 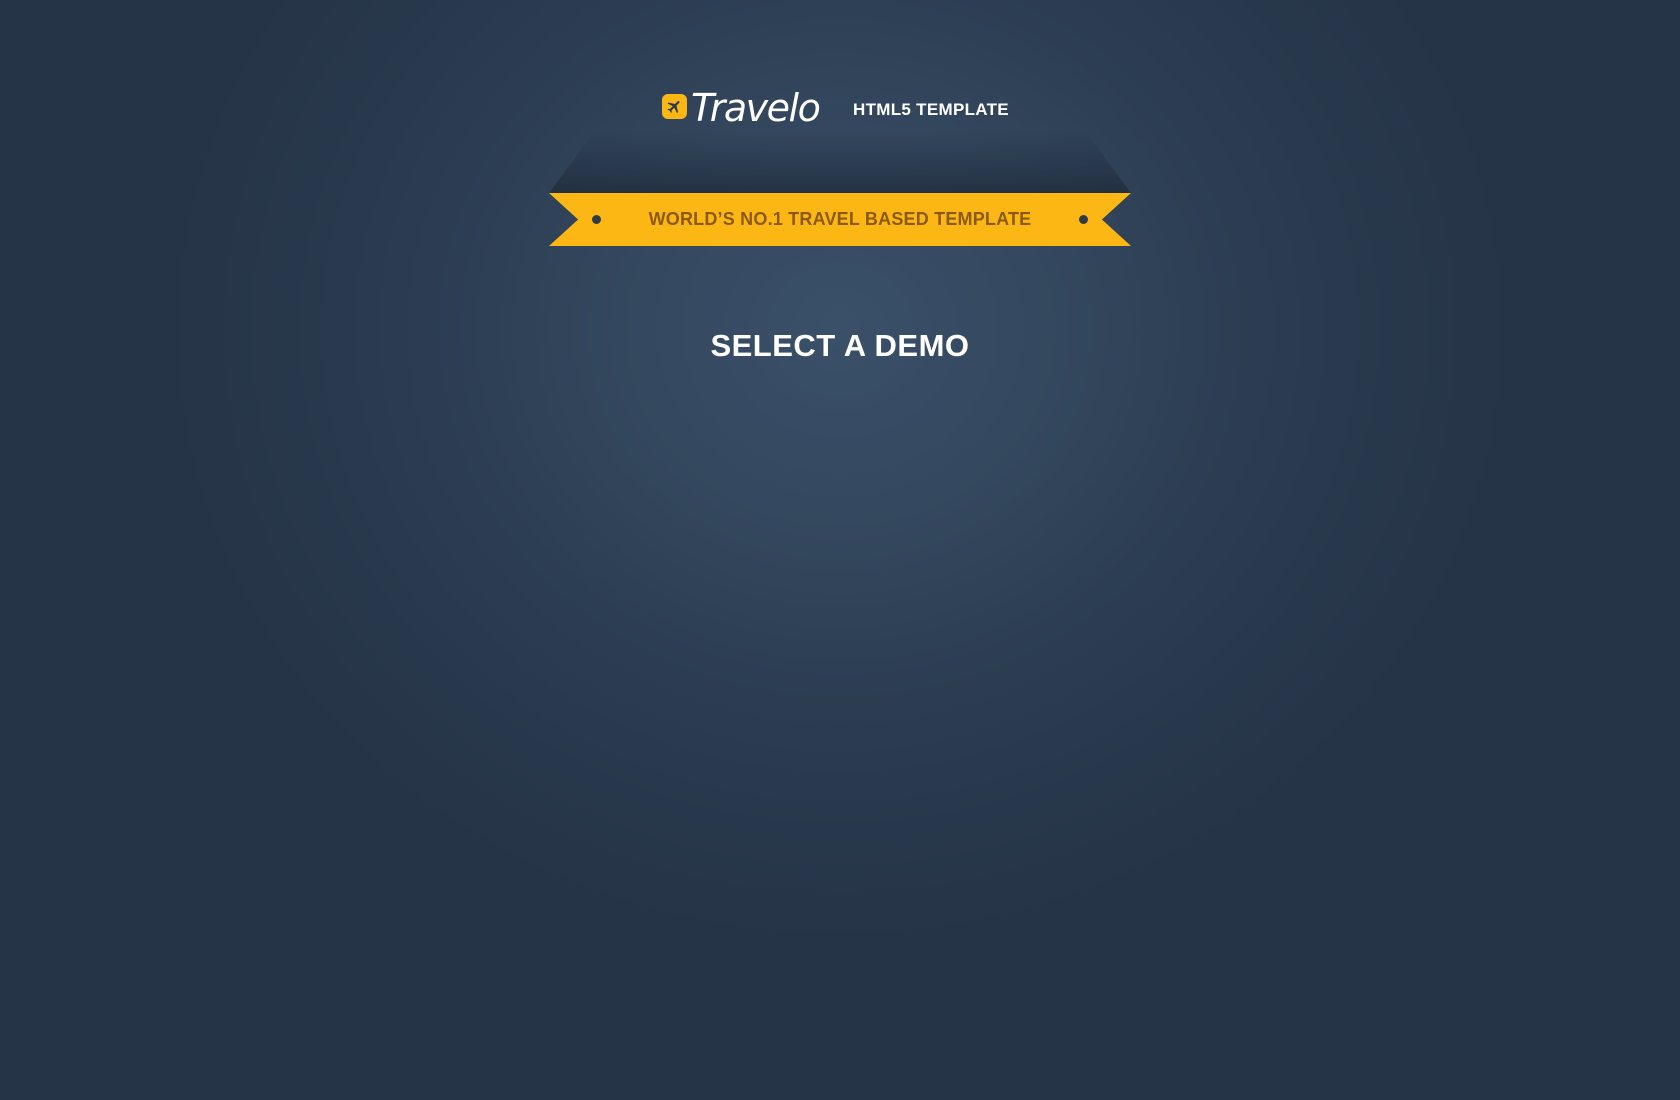 What do you see at coordinates (840, 161) in the screenshot?
I see `ribbon-shadow` at bounding box center [840, 161].